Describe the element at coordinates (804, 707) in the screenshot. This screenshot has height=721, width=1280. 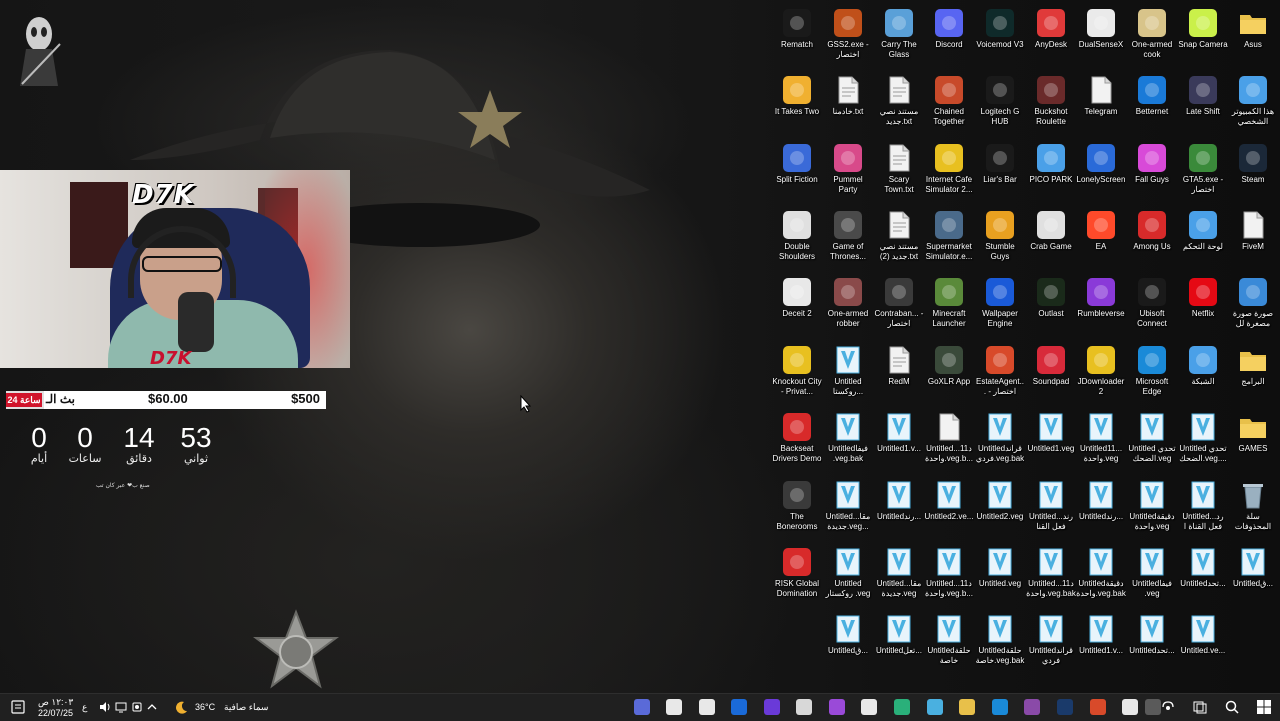
I see `taskbar-app-pen-icon` at that location.